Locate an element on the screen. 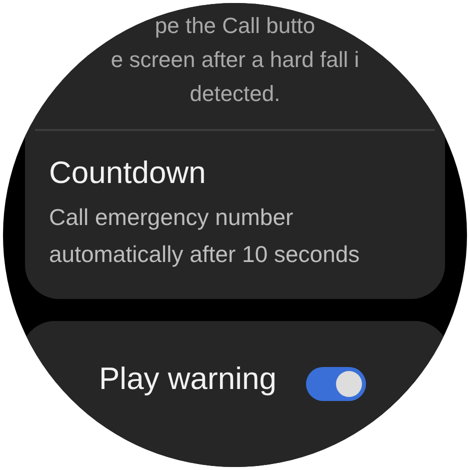 This screenshot has height=470, width=470. toggle-switch is located at coordinates (336, 384).